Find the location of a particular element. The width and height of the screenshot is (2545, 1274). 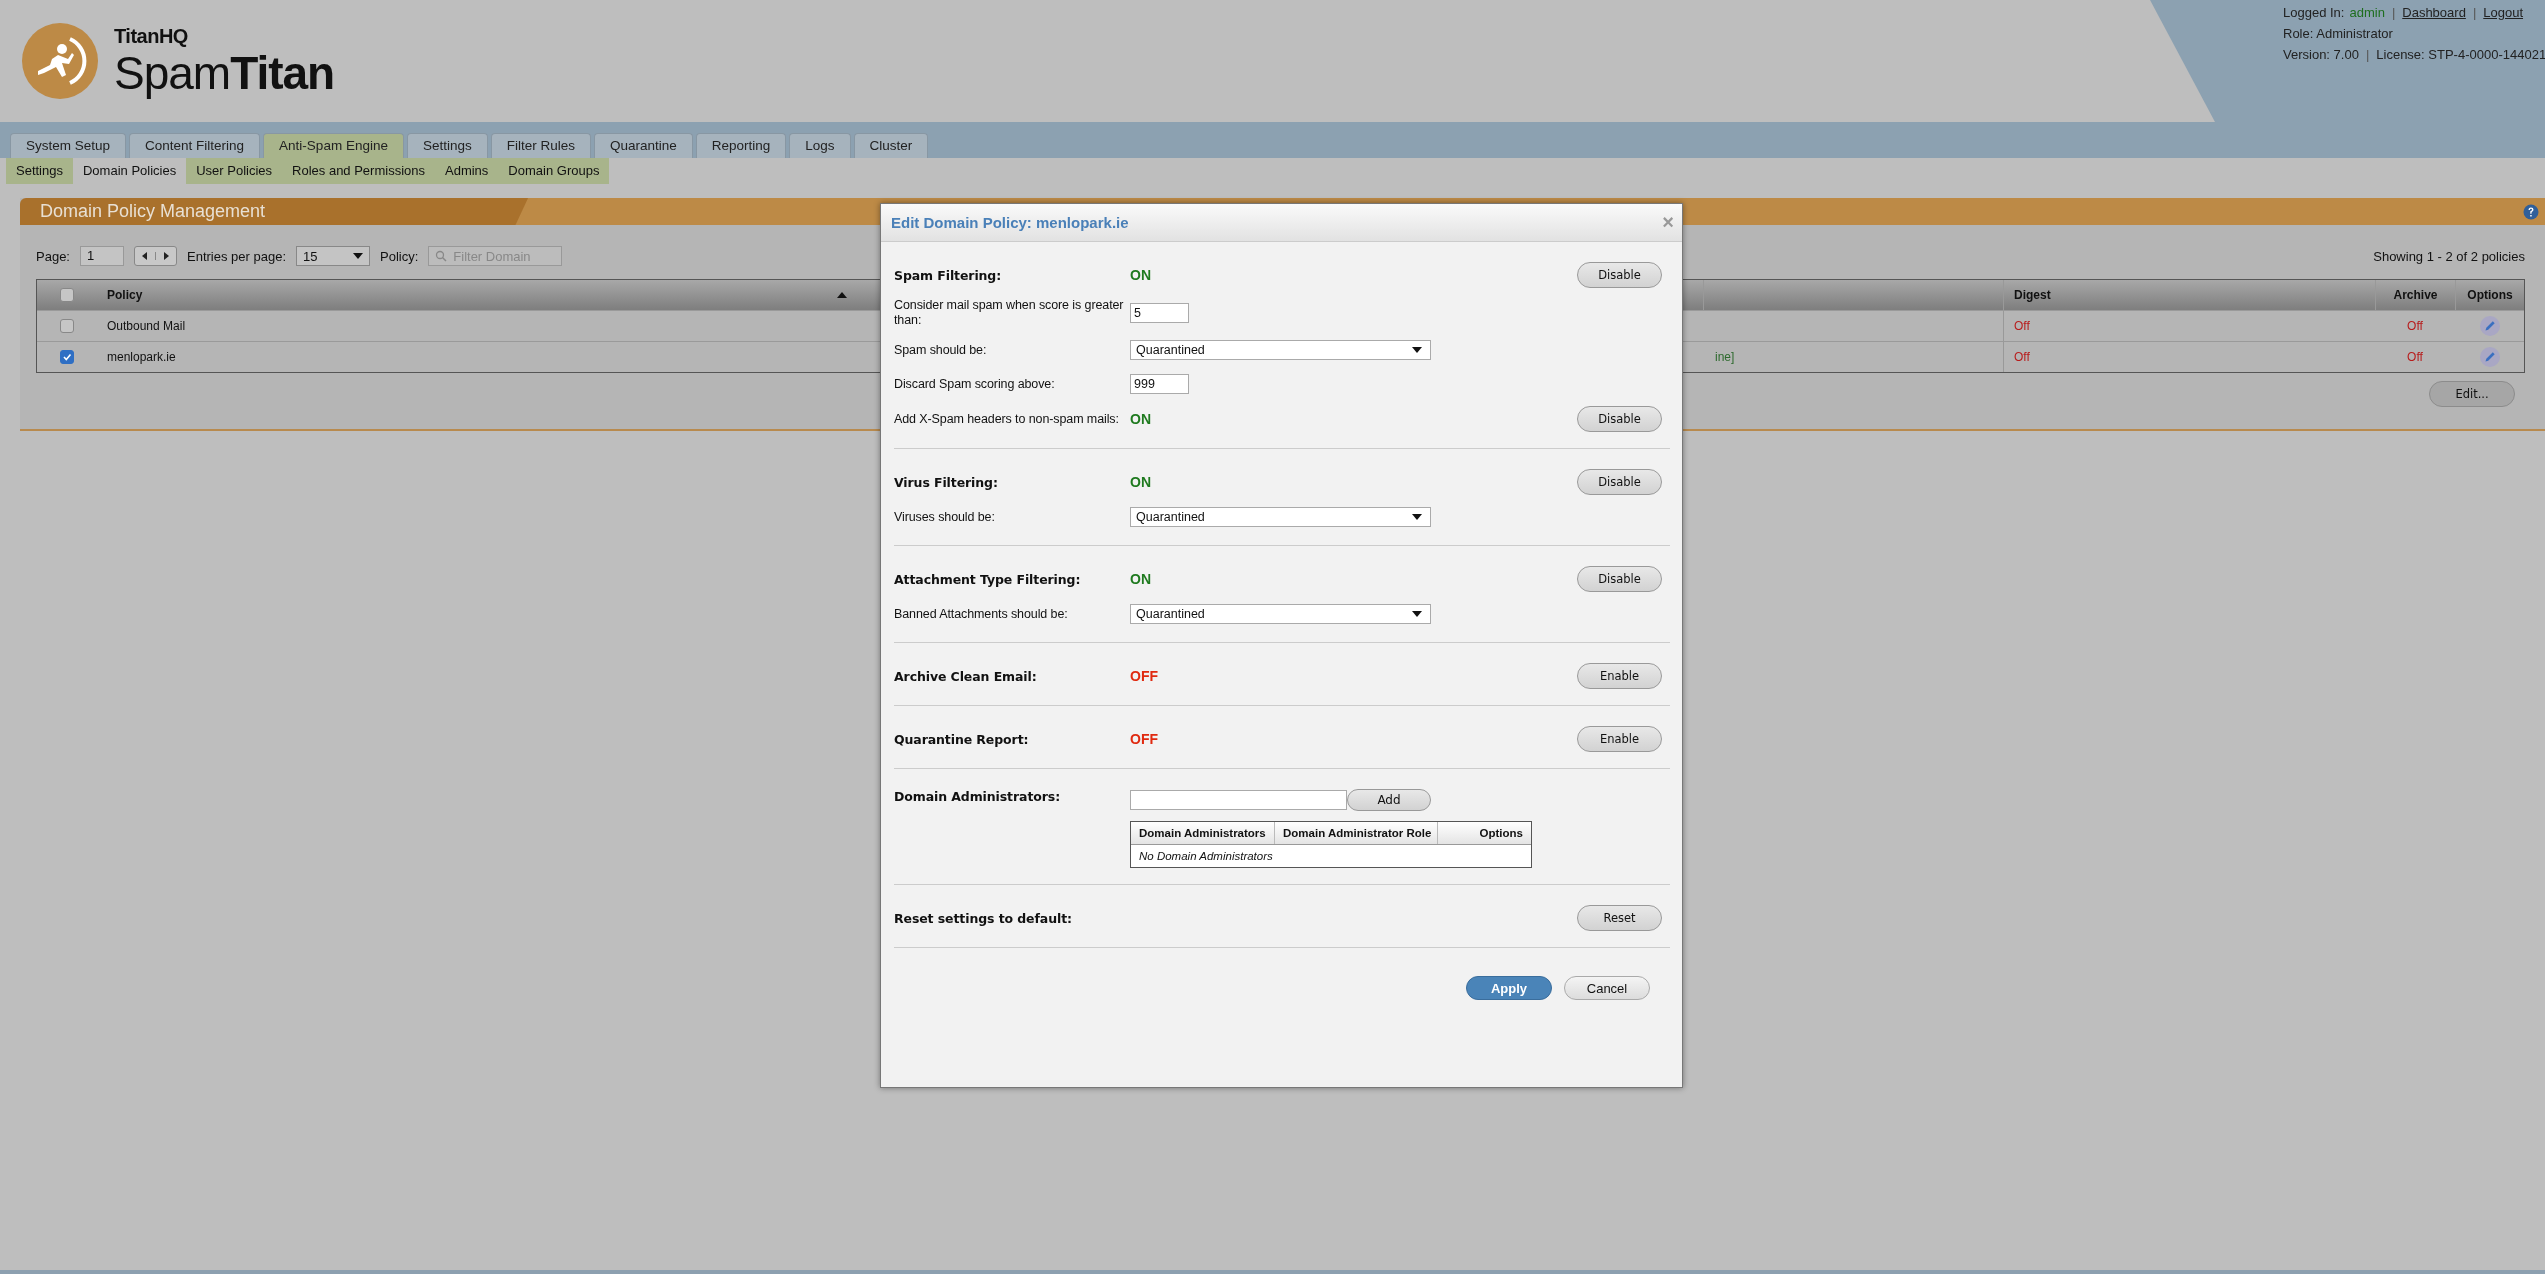

field-label: Discard Spam scoring above: is located at coordinates (975, 384).